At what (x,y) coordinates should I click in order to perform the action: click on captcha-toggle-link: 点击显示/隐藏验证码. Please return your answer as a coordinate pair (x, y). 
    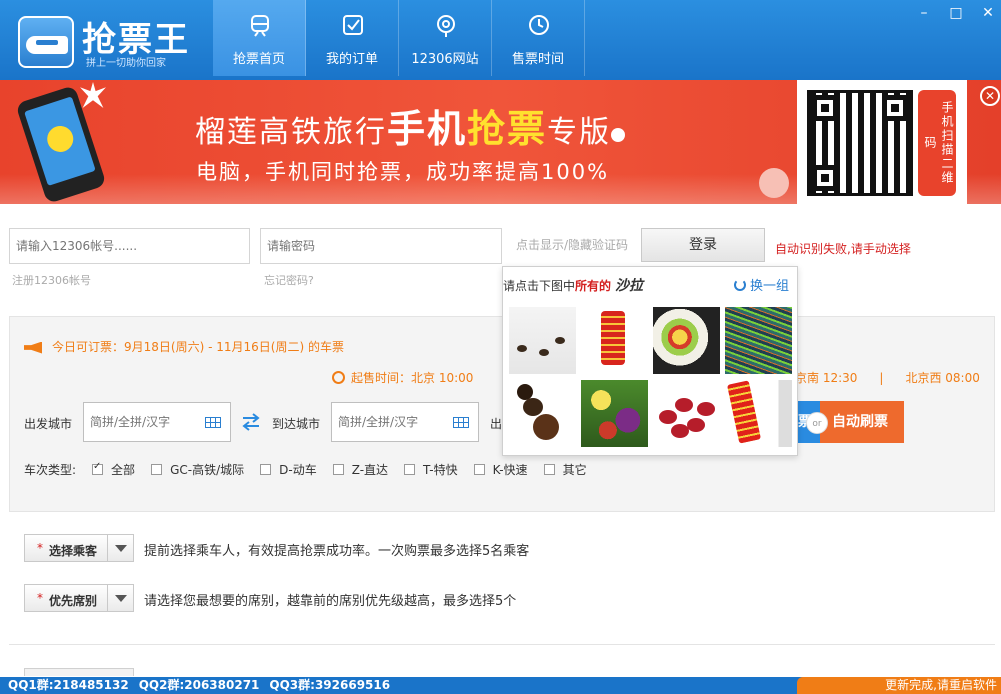
    Looking at the image, I should click on (572, 244).